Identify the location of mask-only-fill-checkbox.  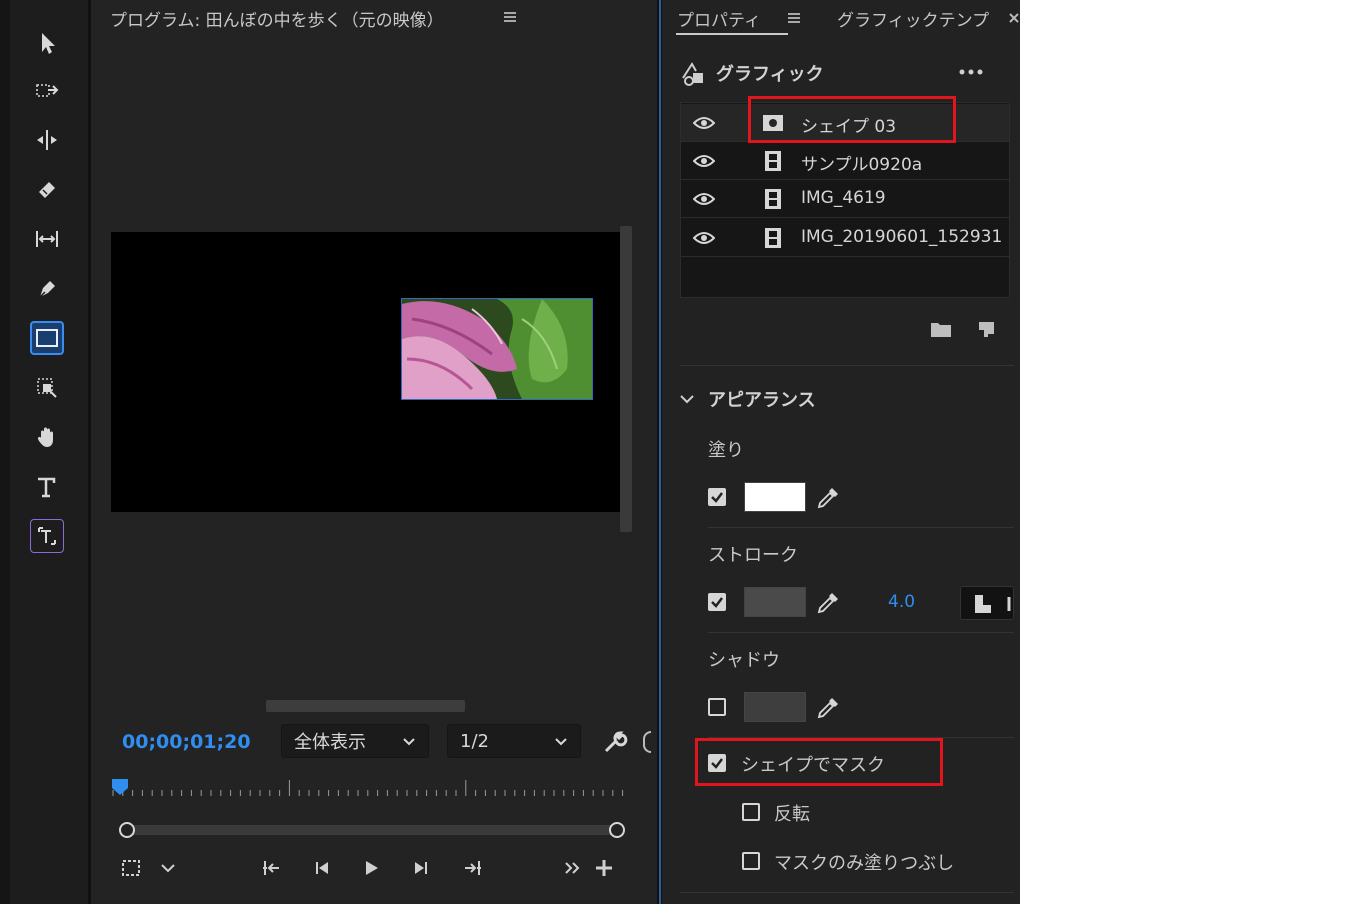
(751, 861).